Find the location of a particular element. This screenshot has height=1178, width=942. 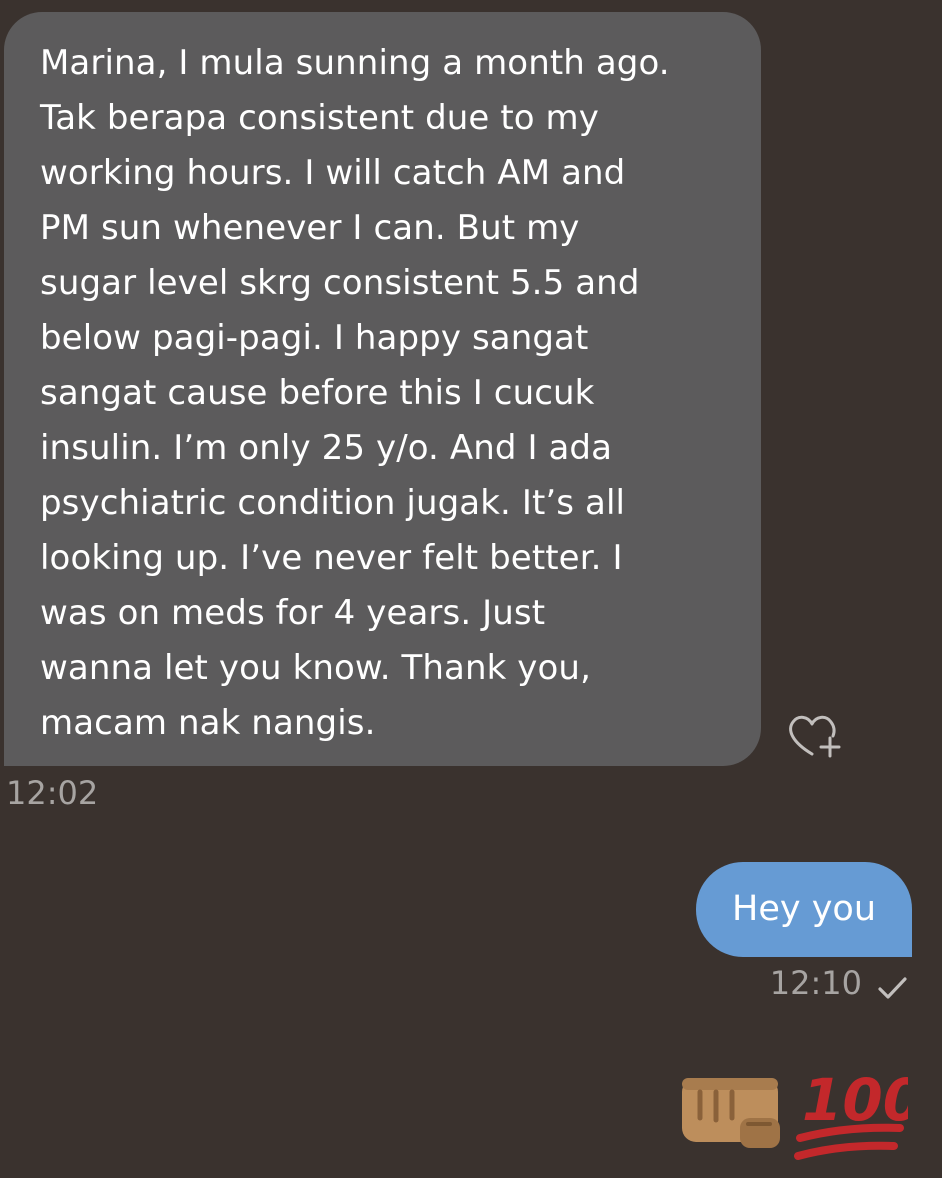

message-reactions: 100 is located at coordinates (800, 1113).